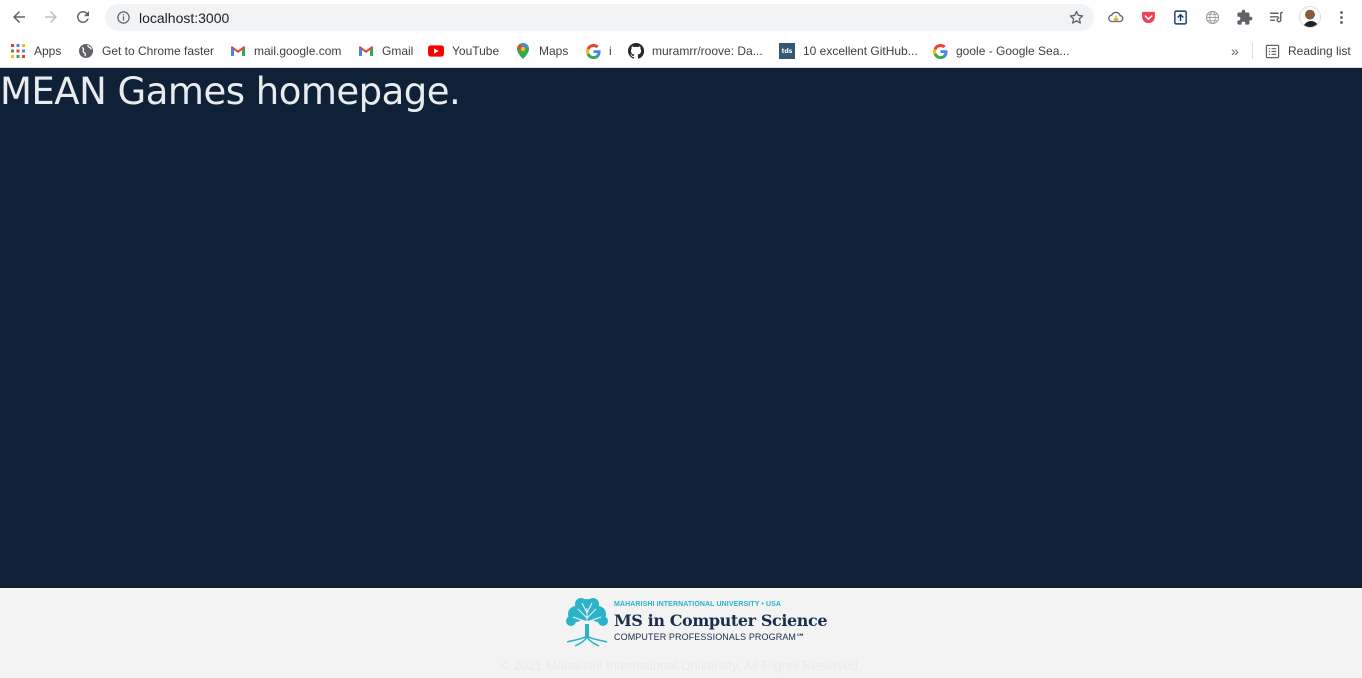 This screenshot has height=678, width=1362. What do you see at coordinates (1272, 51) in the screenshot?
I see `reading-list-icon` at bounding box center [1272, 51].